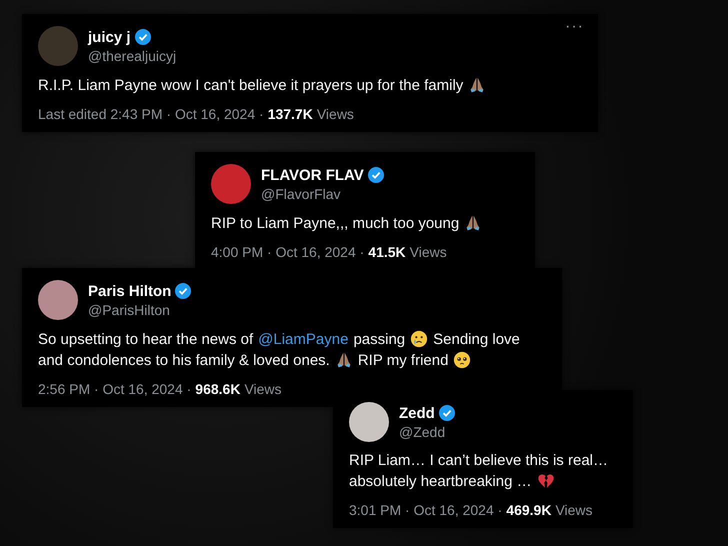 The width and height of the screenshot is (728, 546). Describe the element at coordinates (417, 413) in the screenshot. I see `display-name: Zedd` at that location.